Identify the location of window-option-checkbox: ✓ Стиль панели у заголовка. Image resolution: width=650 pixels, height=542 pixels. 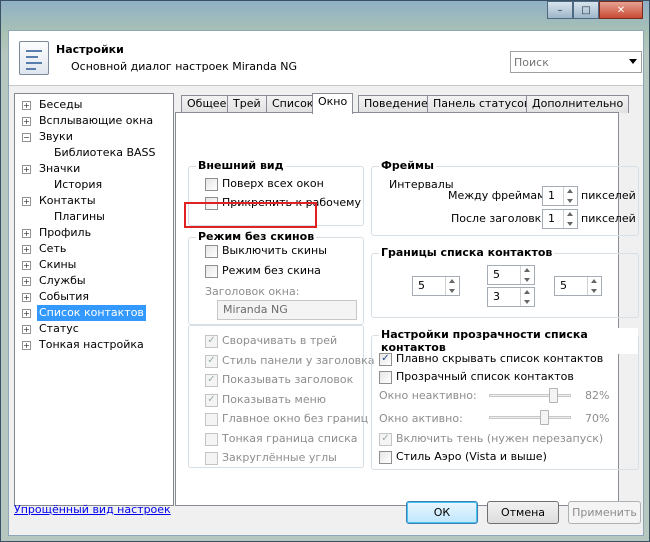
(290, 361).